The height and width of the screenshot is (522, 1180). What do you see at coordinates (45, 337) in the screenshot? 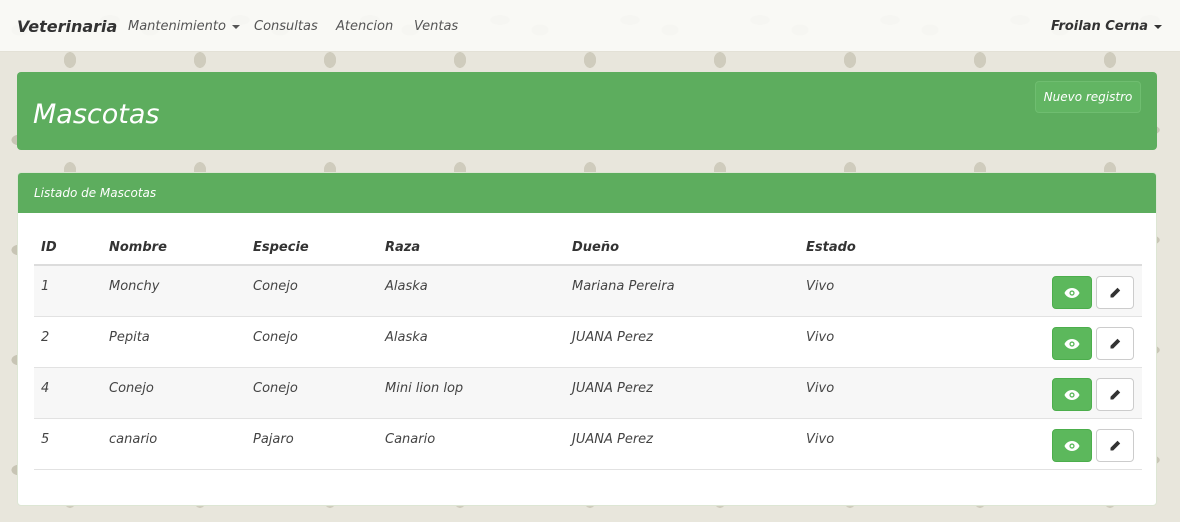
I see `cell-id: 2` at bounding box center [45, 337].